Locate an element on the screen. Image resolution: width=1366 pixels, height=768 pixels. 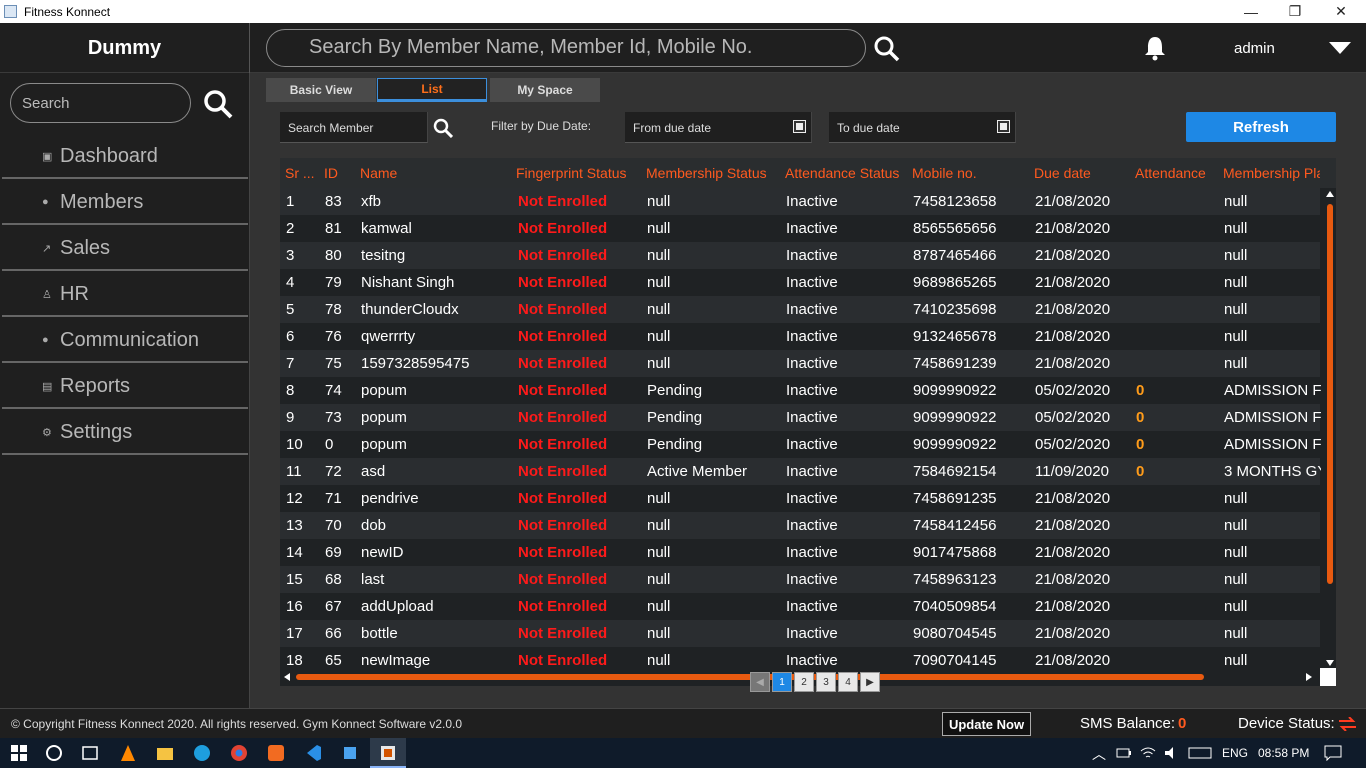
chrome-icon is located at coordinates (239, 753).